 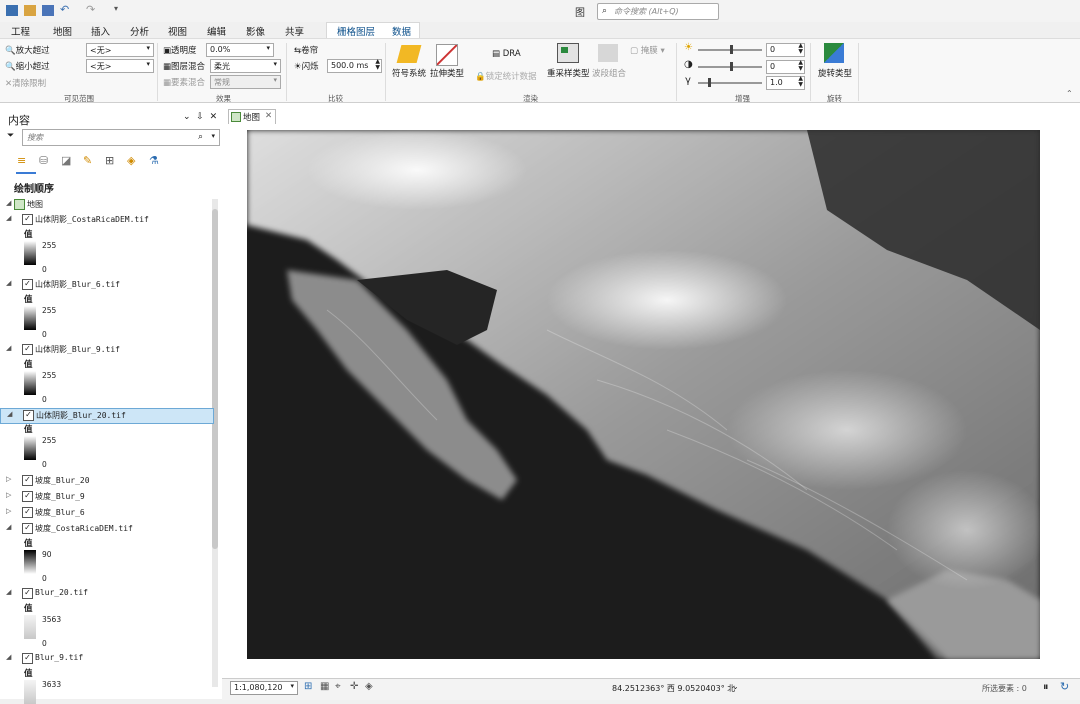 What do you see at coordinates (106, 481) in the screenshot?
I see `layer-row: ▷ ✓ 坡度_Blur_20` at bounding box center [106, 481].